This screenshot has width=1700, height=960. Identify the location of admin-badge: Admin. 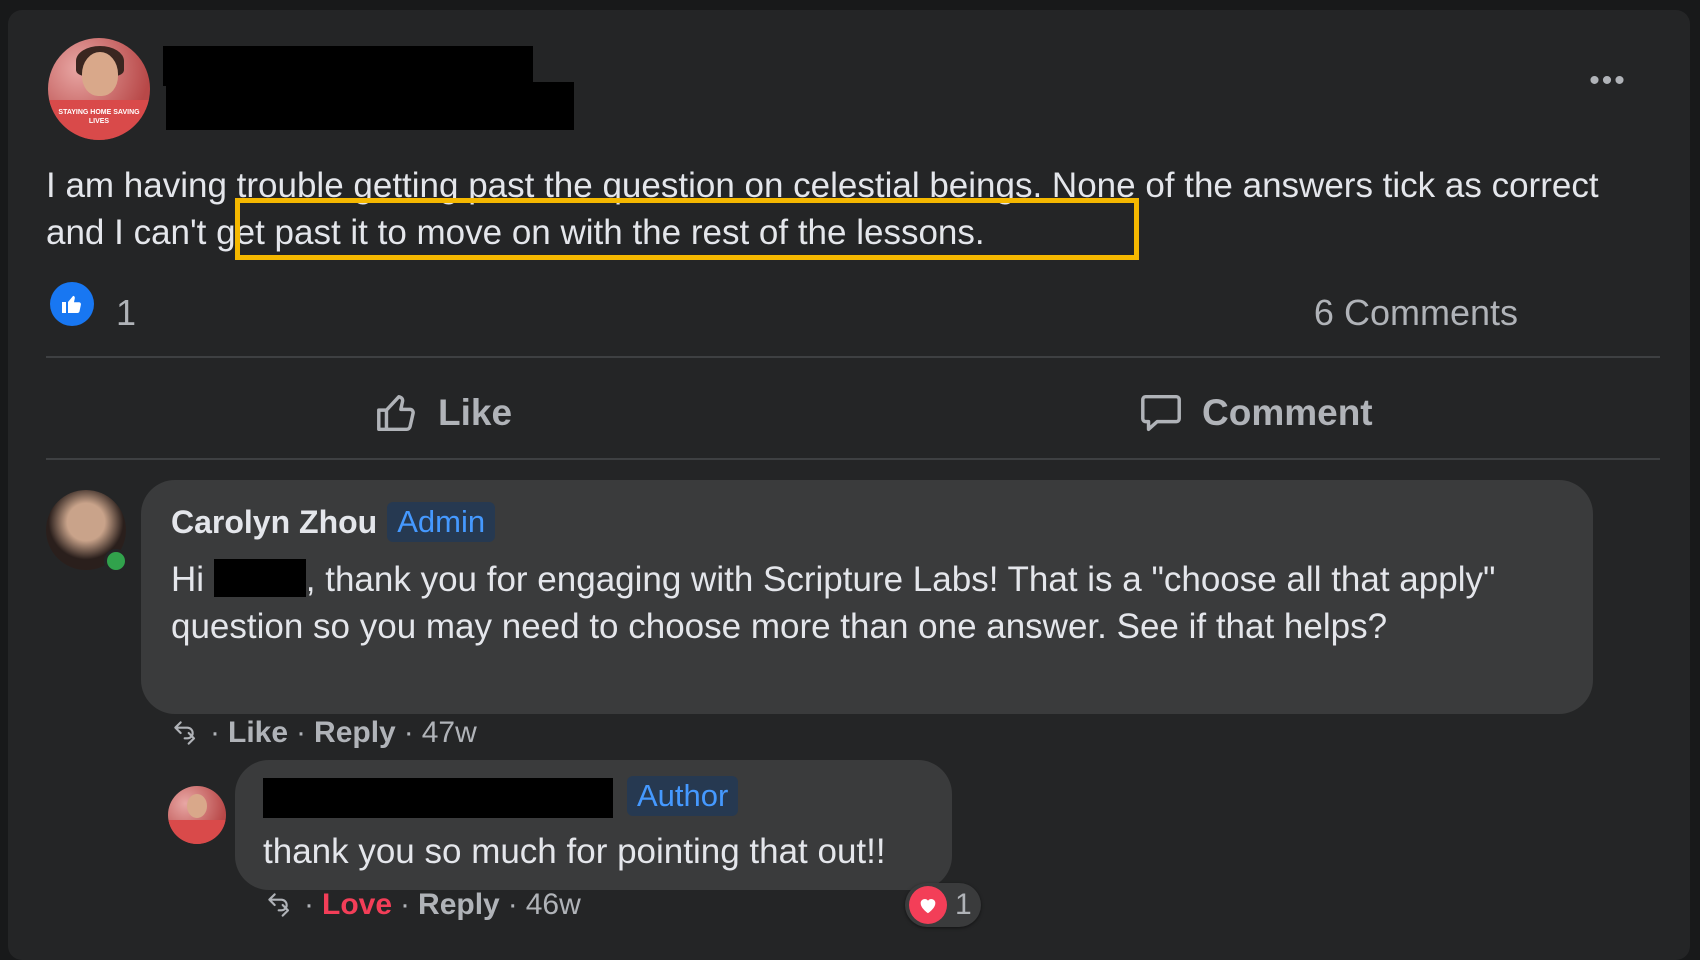
(441, 522).